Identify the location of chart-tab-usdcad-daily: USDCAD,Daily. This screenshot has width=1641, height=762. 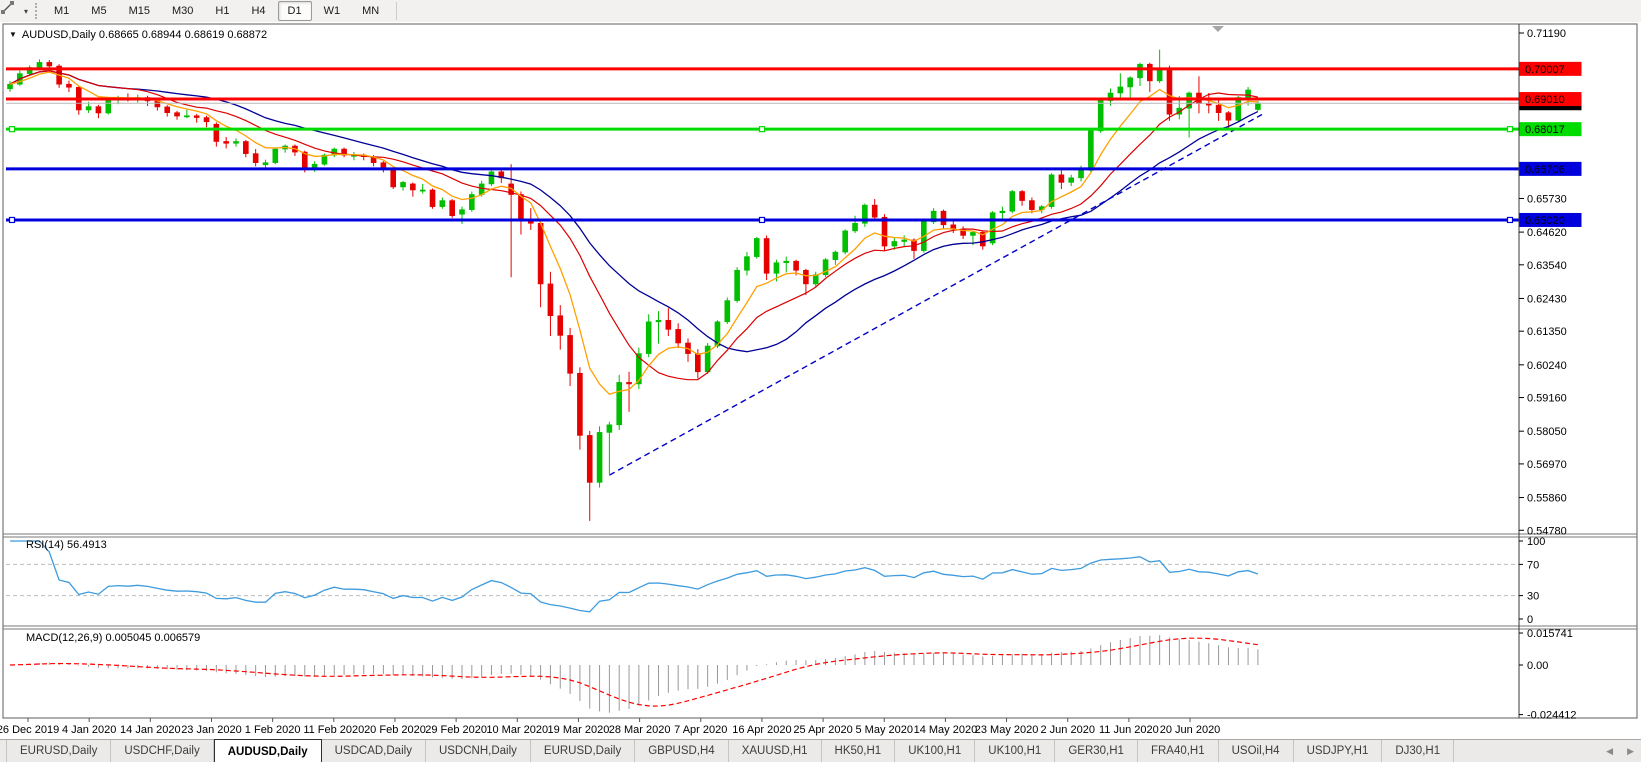
(374, 751).